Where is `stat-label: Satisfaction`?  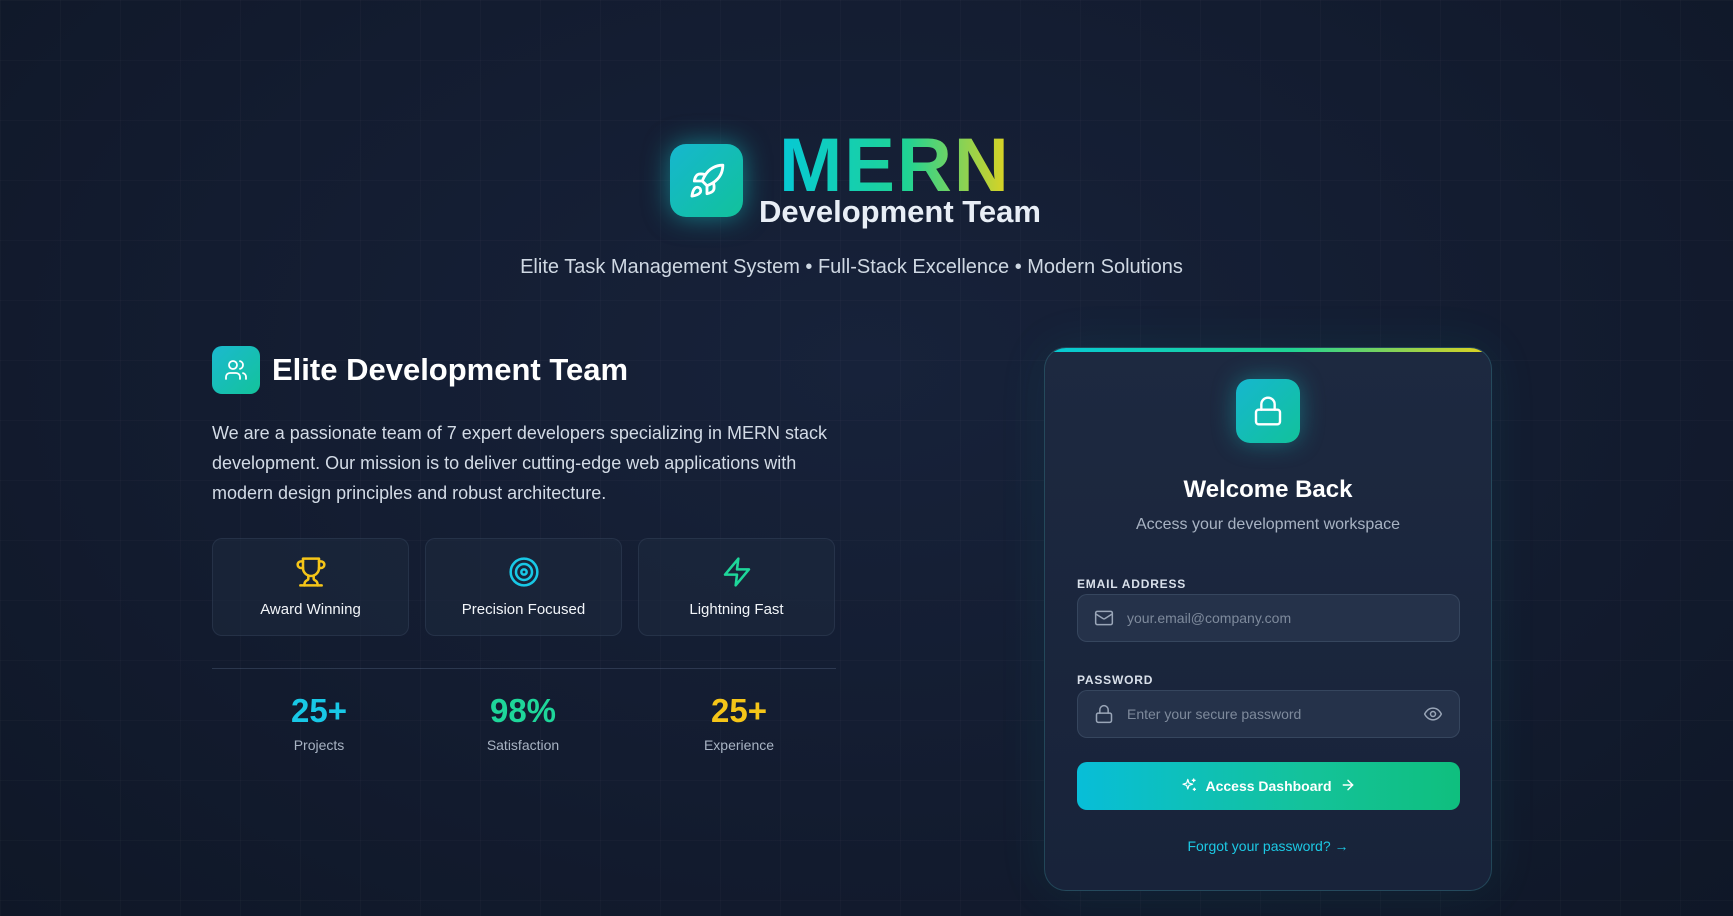
stat-label: Satisfaction is located at coordinates (523, 745).